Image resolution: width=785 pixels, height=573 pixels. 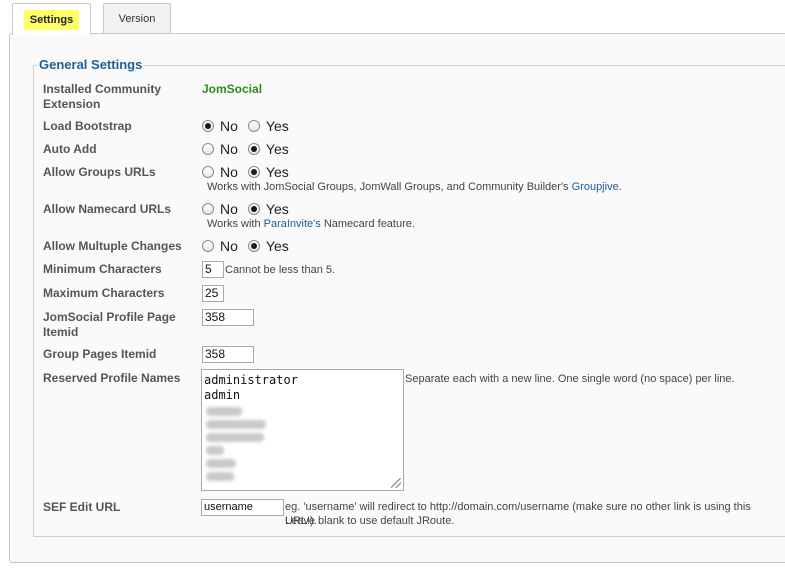 I want to click on allow-multiple-changes-label: Allow Multuple Changes, so click(x=112, y=246).